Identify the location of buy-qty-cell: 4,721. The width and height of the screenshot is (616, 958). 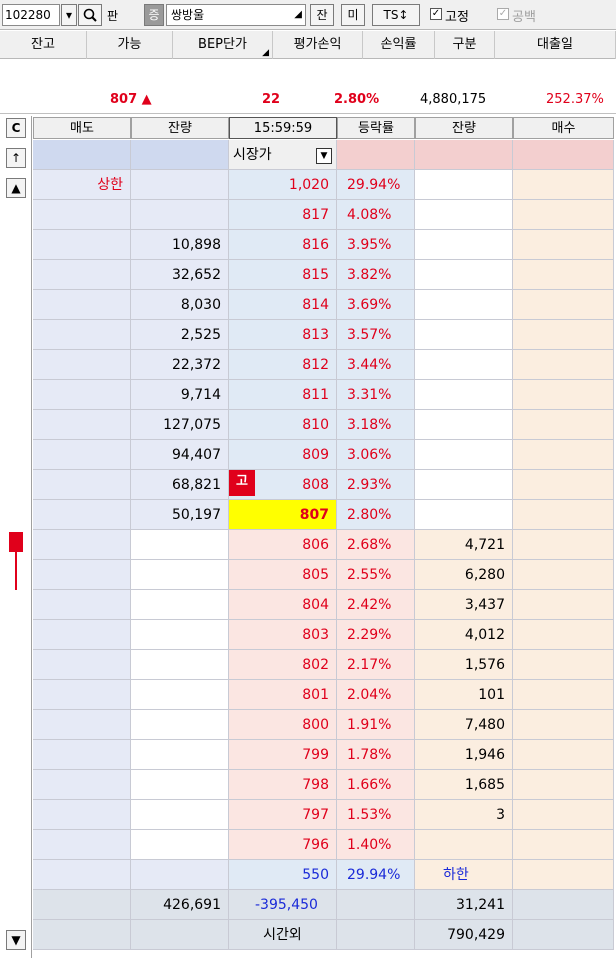
(464, 545).